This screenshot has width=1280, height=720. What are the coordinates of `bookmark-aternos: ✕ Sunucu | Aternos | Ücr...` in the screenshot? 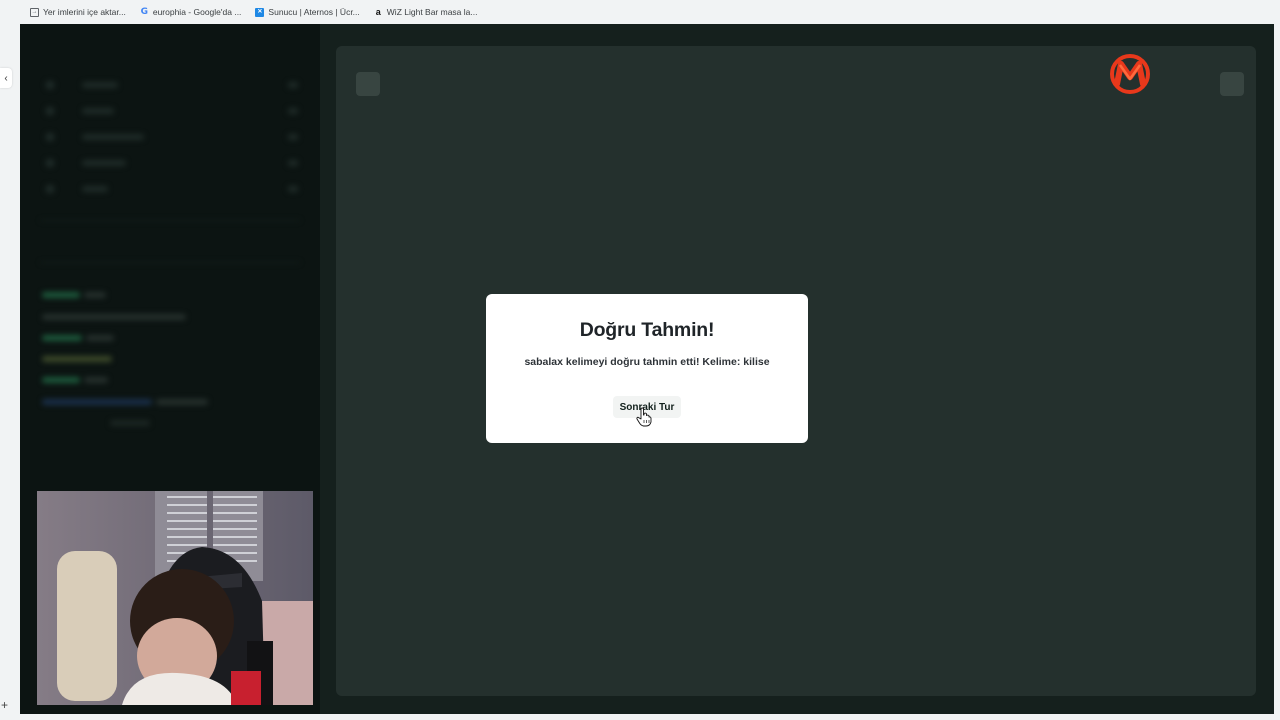 It's located at (307, 12).